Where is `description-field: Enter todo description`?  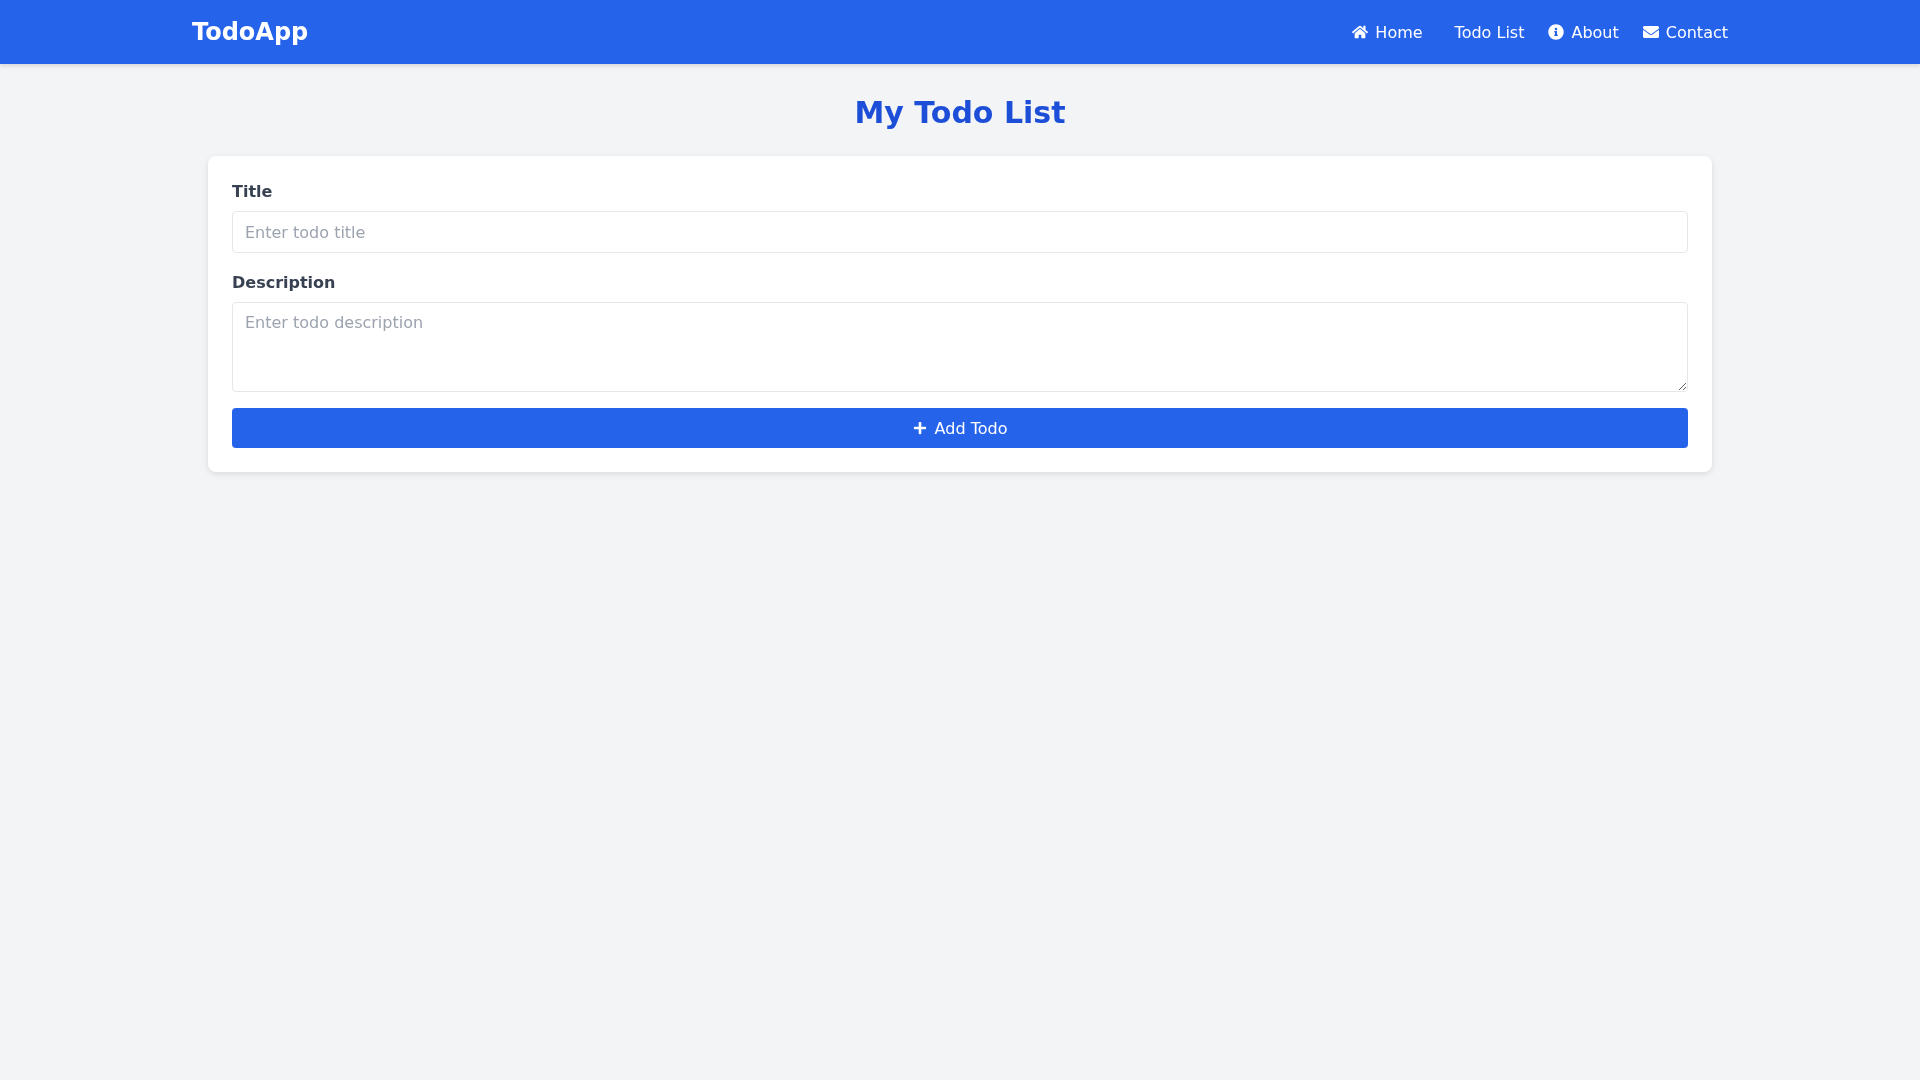 description-field: Enter todo description is located at coordinates (960, 347).